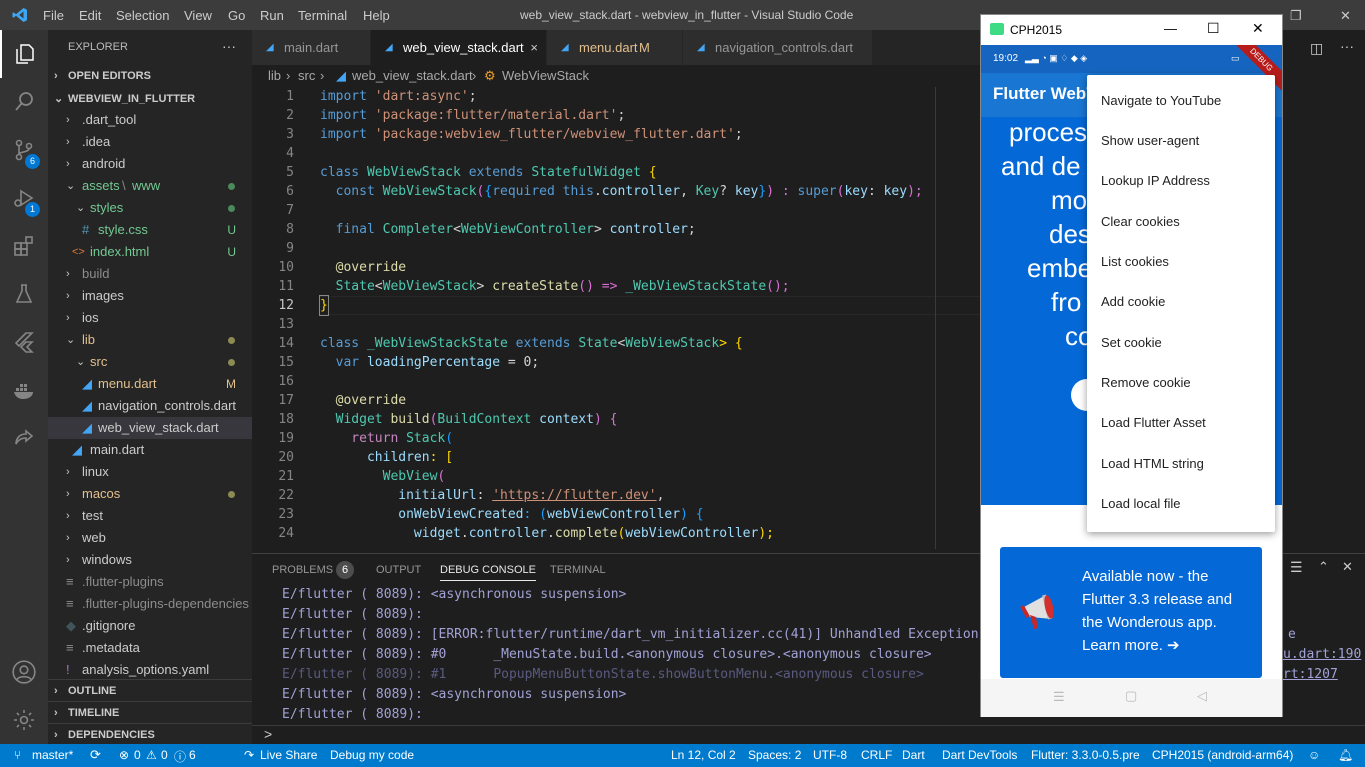 The width and height of the screenshot is (1365, 767). Describe the element at coordinates (1296, 567) in the screenshot. I see `filter-lines-icon: ☰` at that location.